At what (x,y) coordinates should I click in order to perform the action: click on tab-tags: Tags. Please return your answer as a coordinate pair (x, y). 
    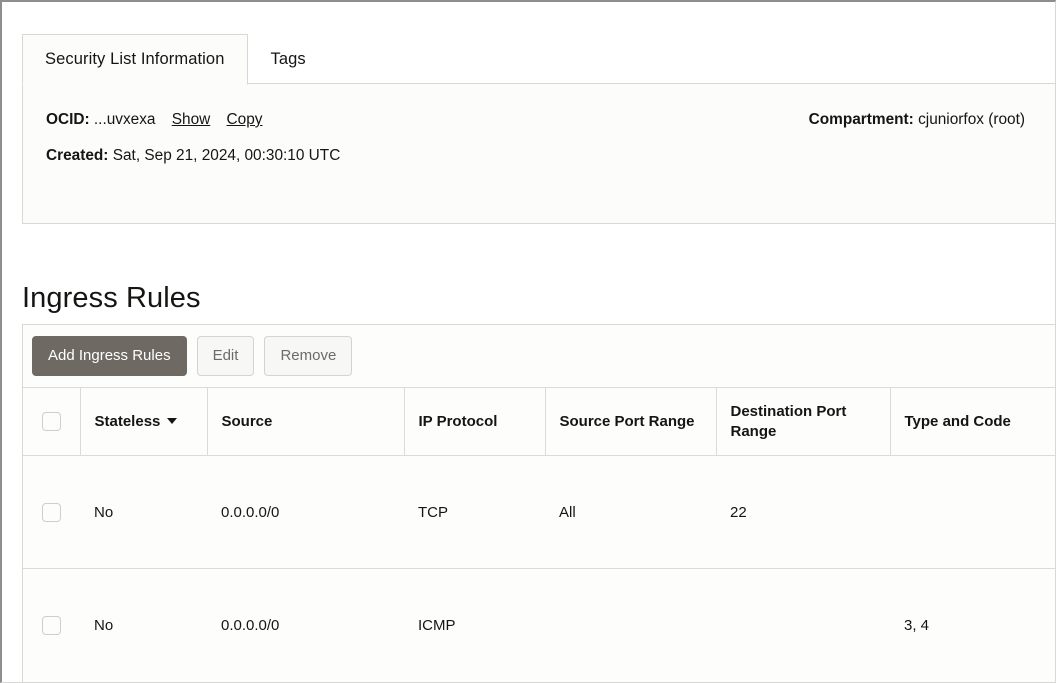
    Looking at the image, I should click on (288, 58).